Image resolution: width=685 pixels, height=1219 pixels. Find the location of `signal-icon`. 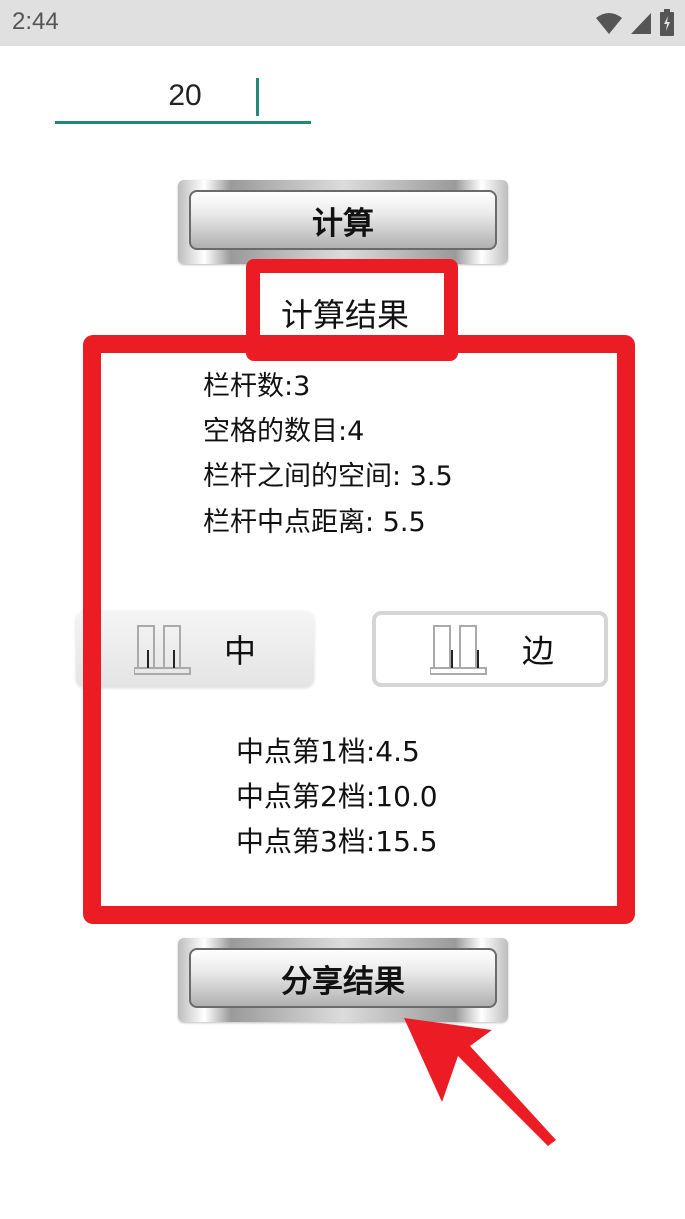

signal-icon is located at coordinates (641, 23).